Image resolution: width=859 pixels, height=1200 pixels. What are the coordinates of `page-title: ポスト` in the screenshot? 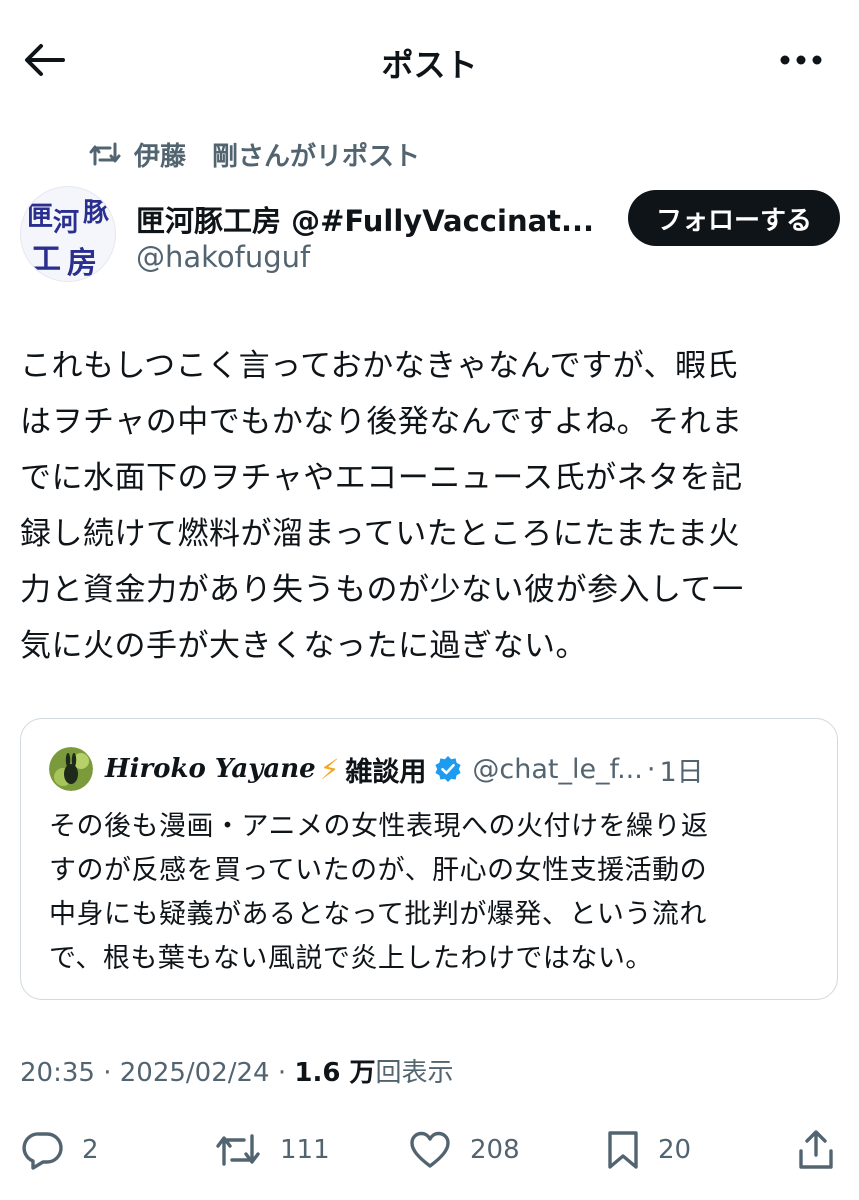 It's located at (429, 65).